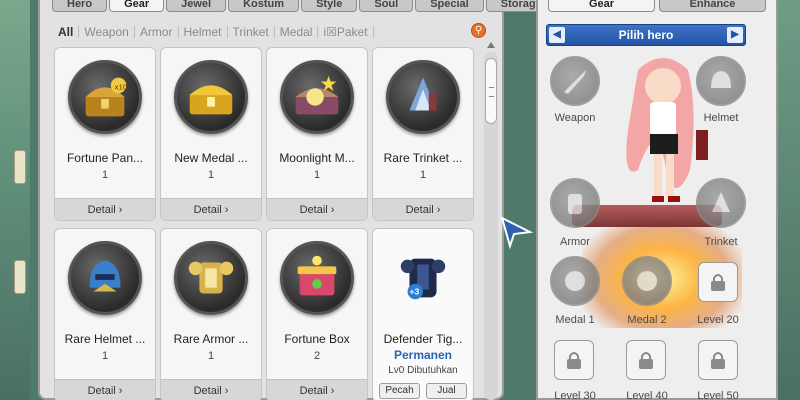  Describe the element at coordinates (718, 395) in the screenshot. I see `level50-label: Level 50` at that location.